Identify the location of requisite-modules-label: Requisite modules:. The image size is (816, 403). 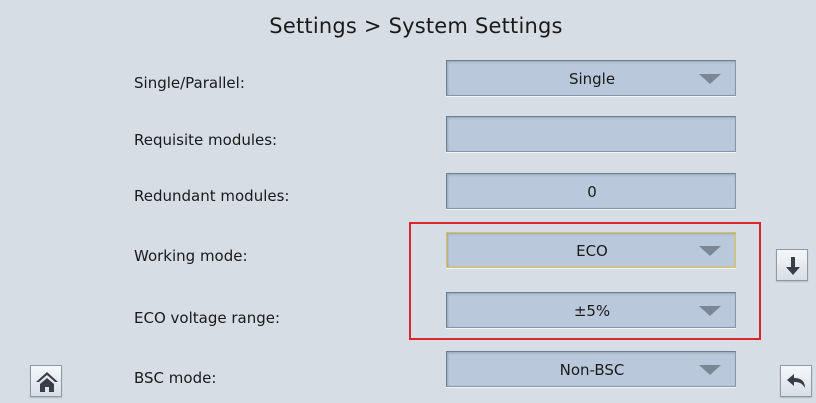
(206, 140).